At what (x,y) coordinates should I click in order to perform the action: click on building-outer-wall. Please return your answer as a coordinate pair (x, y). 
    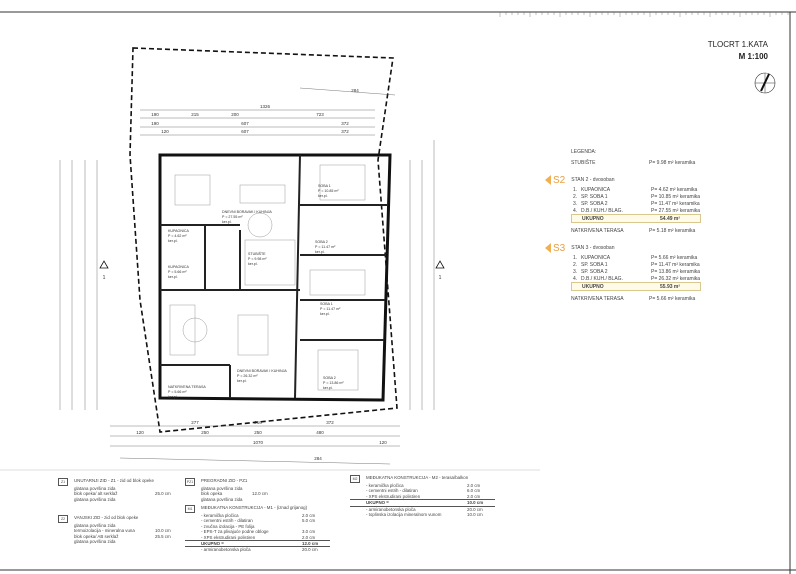
    Looking at the image, I should click on (275, 277).